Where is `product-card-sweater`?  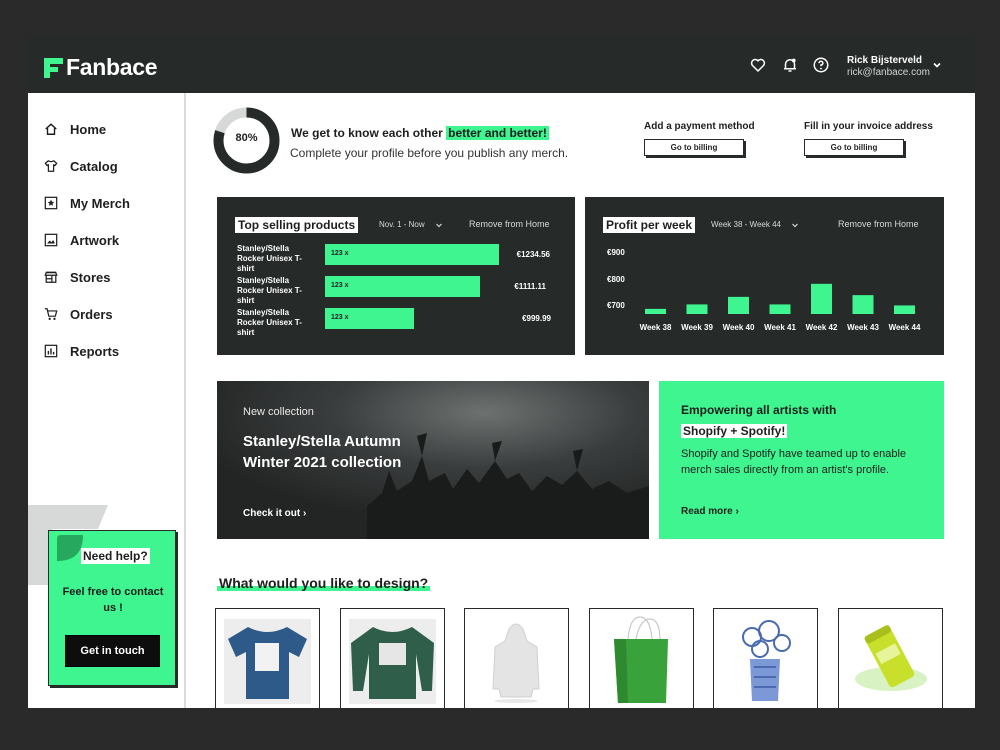 product-card-sweater is located at coordinates (392, 658).